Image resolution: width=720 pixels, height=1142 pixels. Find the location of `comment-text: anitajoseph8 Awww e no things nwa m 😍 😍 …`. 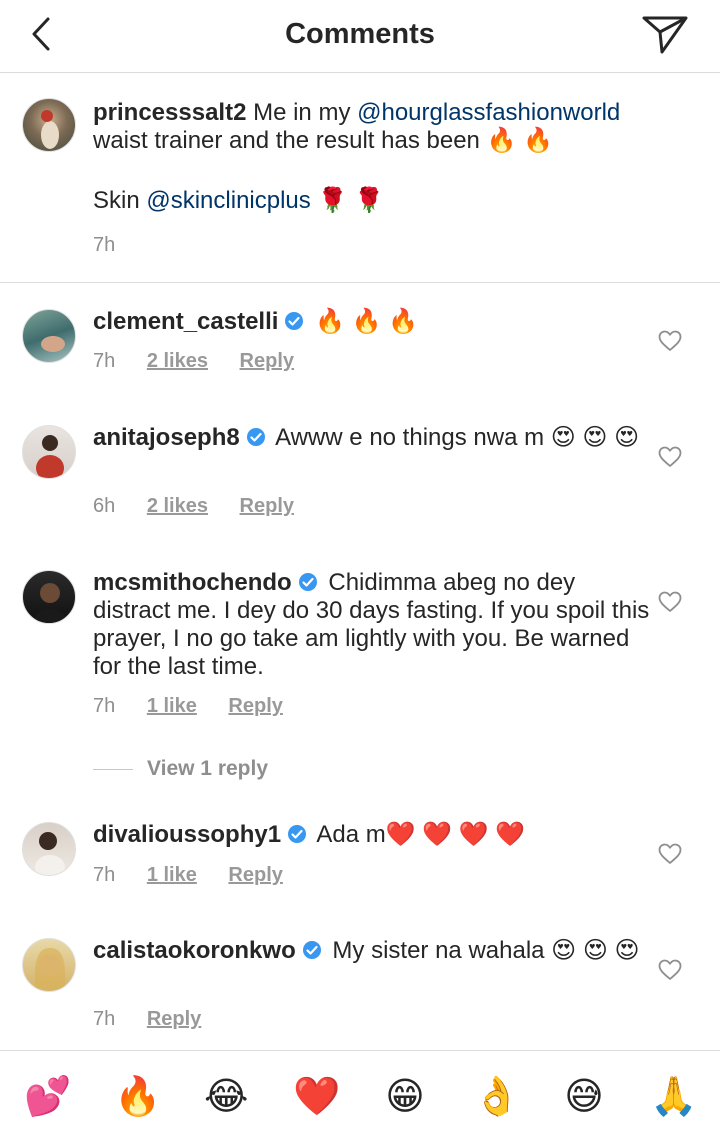

comment-text: anitajoseph8 Awww e no things nwa m 😍 😍 … is located at coordinates (371, 438).